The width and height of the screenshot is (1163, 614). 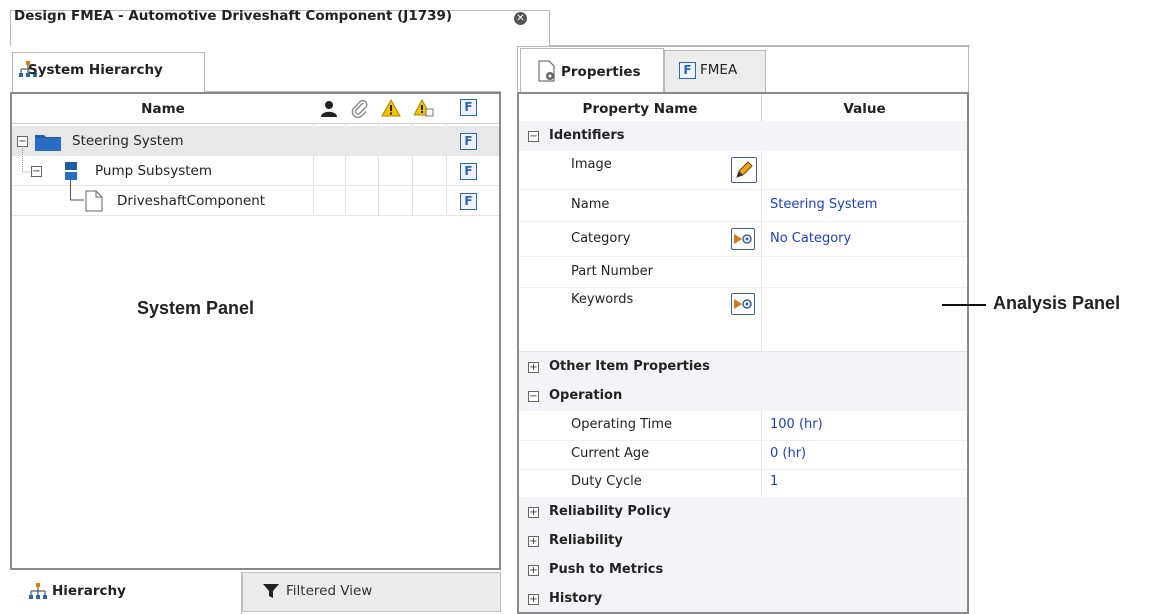 What do you see at coordinates (548, 73) in the screenshot?
I see `properties-icon` at bounding box center [548, 73].